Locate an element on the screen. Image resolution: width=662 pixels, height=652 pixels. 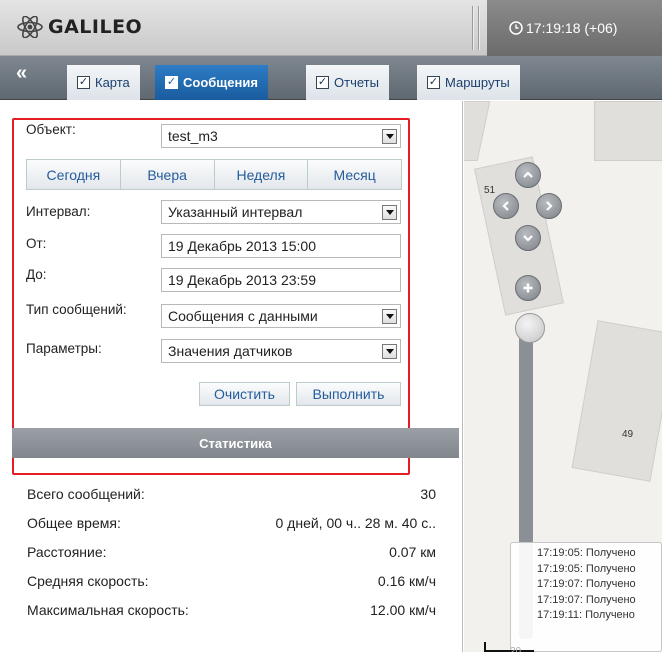
pan-up-button is located at coordinates (528, 175).